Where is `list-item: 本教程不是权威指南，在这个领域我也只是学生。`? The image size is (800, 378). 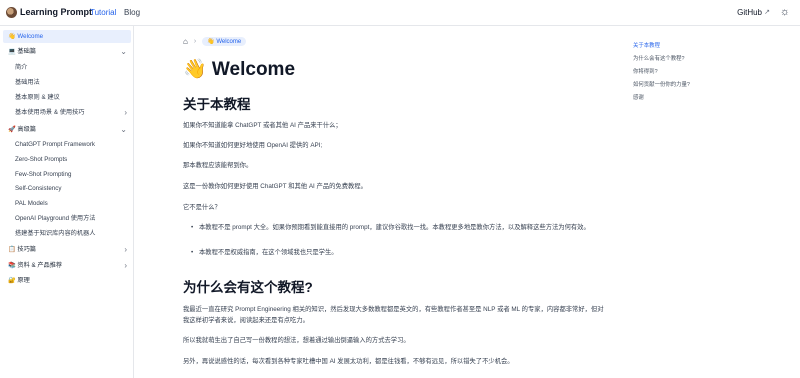
list-item: 本教程不是权威指南，在这个领域我也只是学生。 is located at coordinates (401, 253).